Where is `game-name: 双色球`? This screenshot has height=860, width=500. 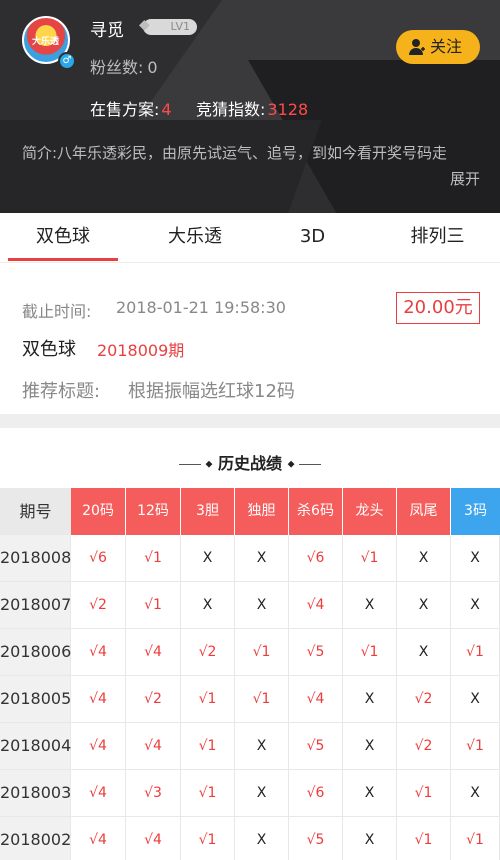 game-name: 双色球 is located at coordinates (49, 349).